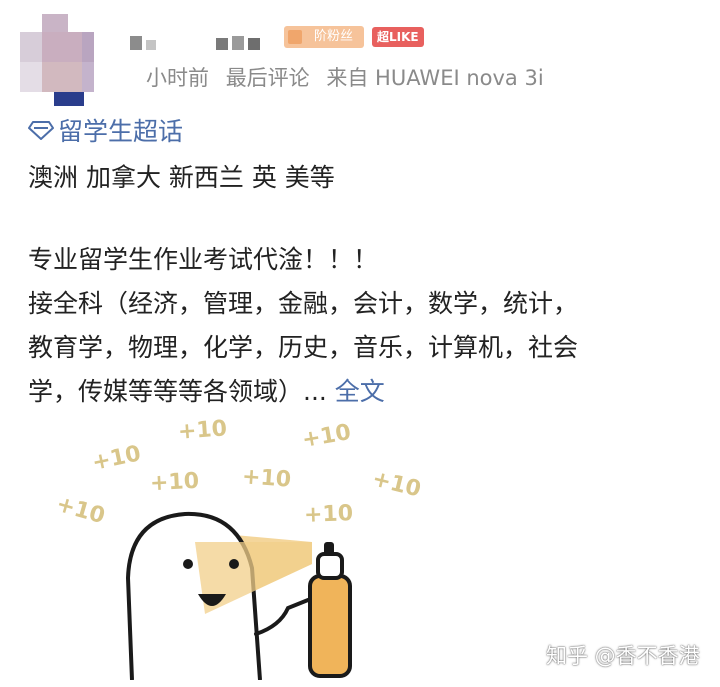 The image size is (720, 687). I want to click on fan-level-badge: 阶粉丝, so click(324, 37).